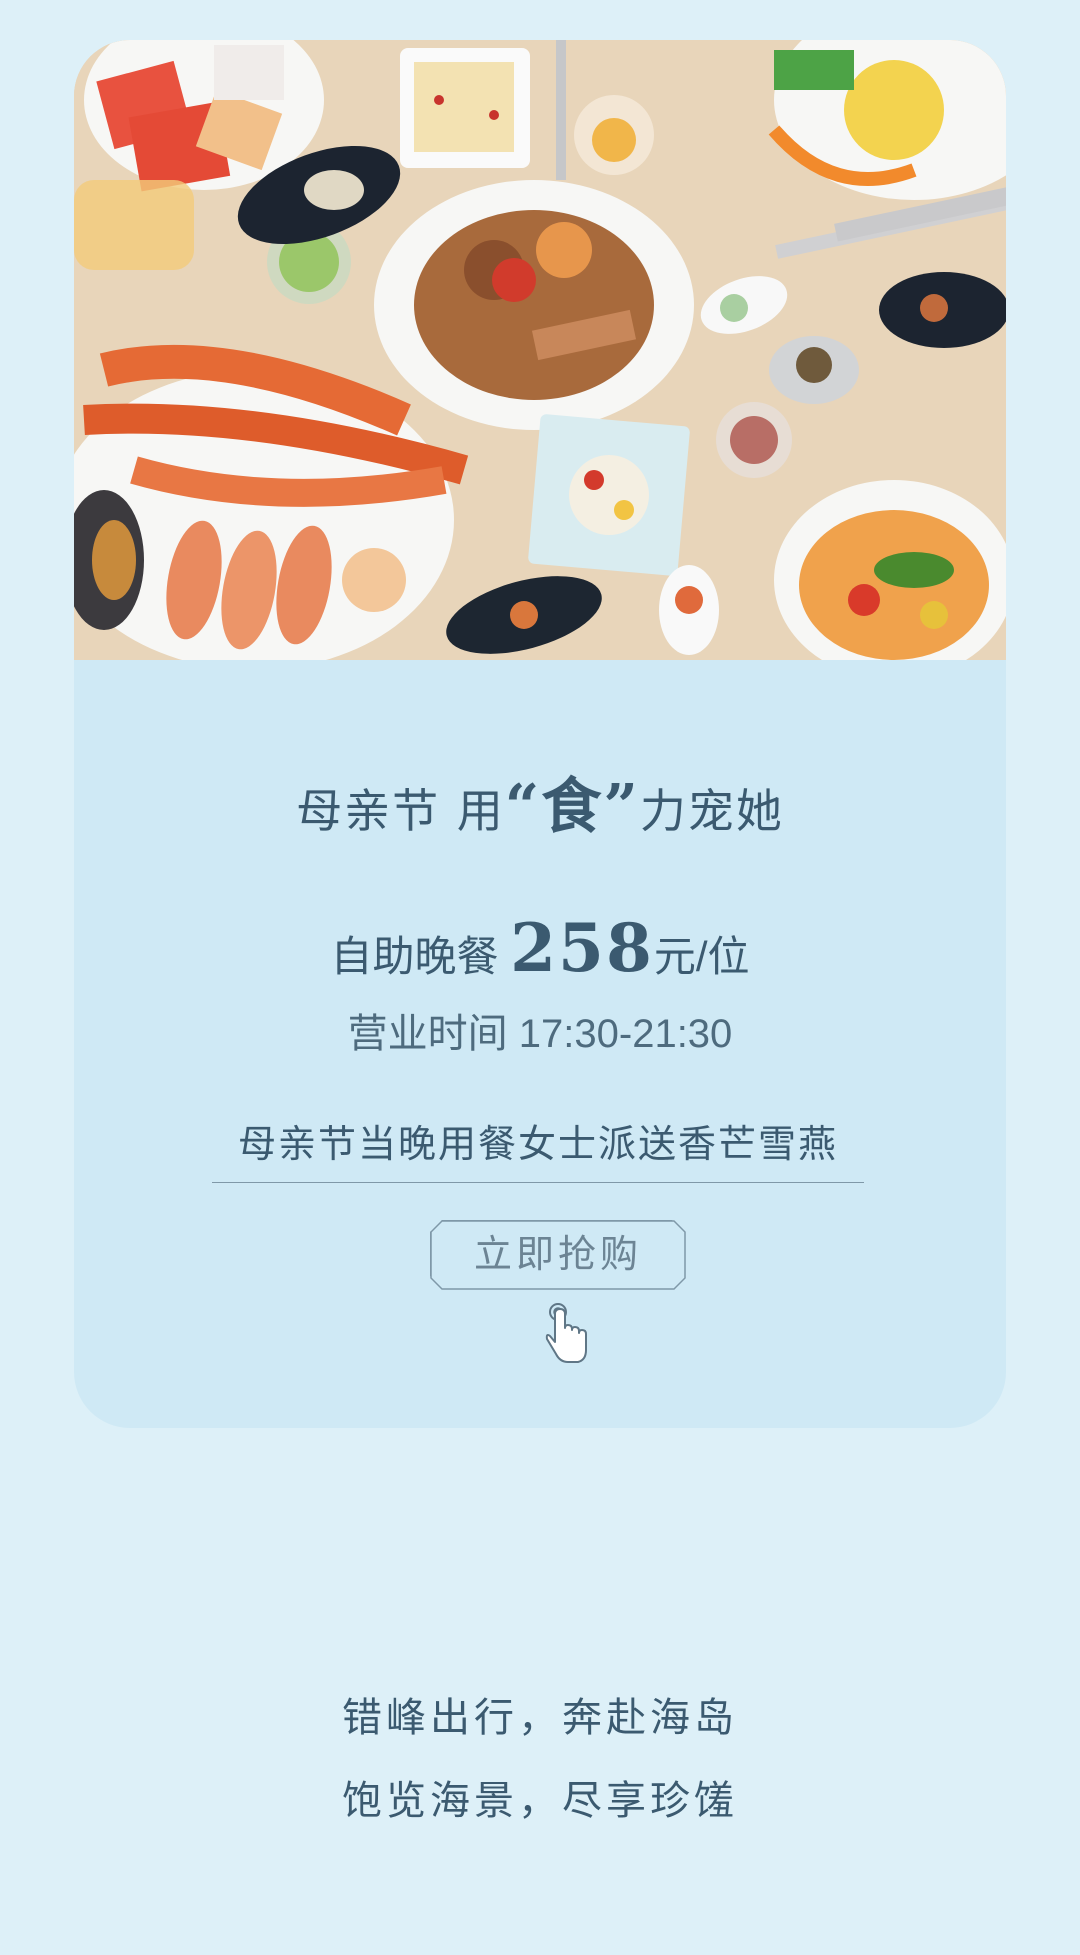 The image size is (1080, 1955). What do you see at coordinates (557, 1254) in the screenshot?
I see `buy-now-button: 立即抢购` at bounding box center [557, 1254].